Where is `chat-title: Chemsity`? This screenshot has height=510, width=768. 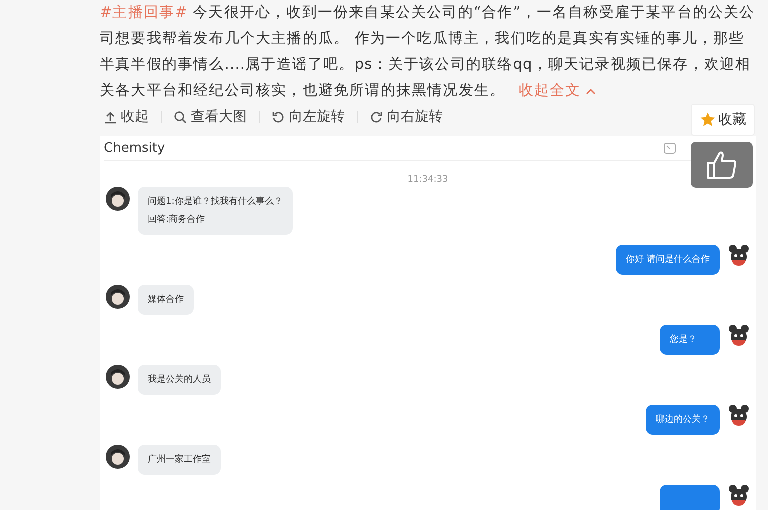 chat-title: Chemsity is located at coordinates (135, 148).